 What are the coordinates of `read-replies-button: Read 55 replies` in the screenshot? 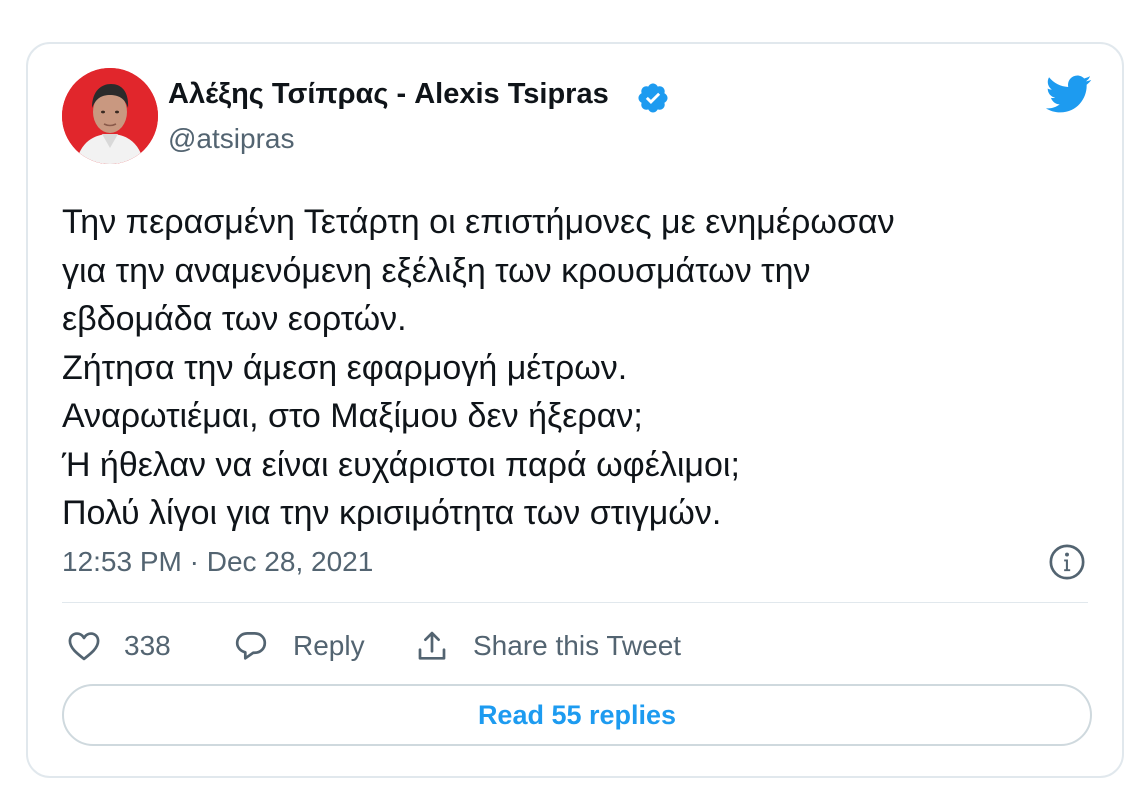 It's located at (577, 715).